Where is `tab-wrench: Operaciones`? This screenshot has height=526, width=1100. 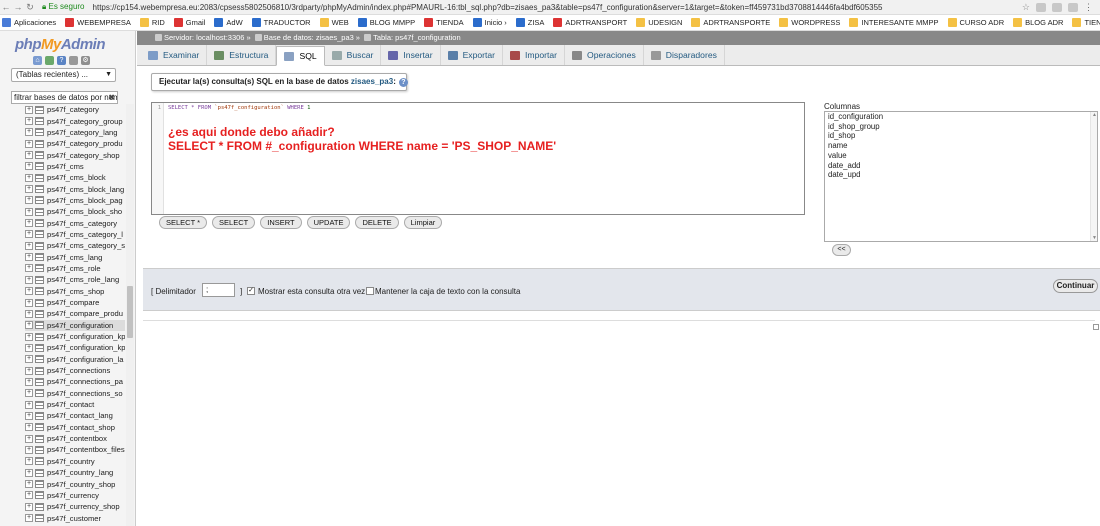
tab-wrench: Operaciones is located at coordinates (604, 55).